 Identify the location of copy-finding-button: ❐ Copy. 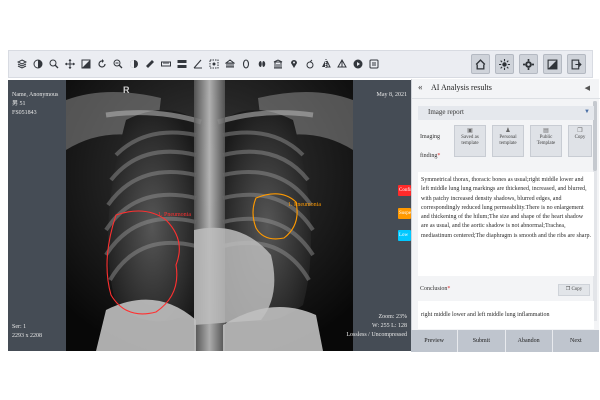
(580, 141).